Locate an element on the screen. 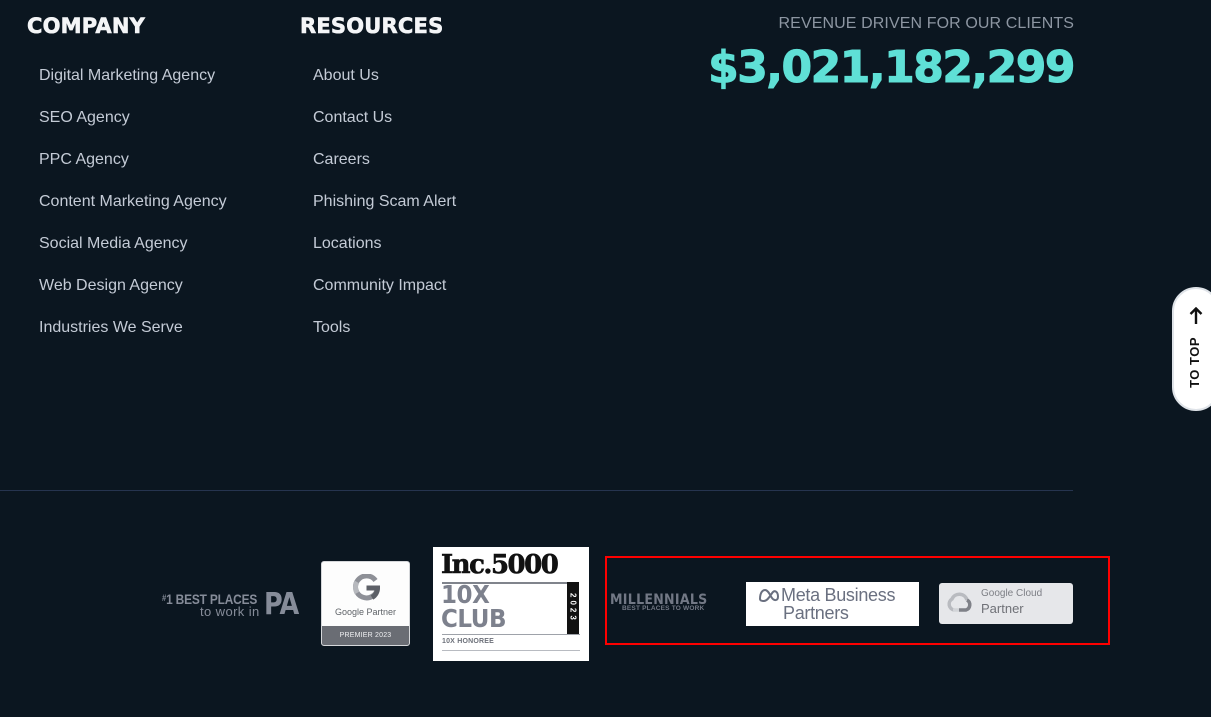 The width and height of the screenshot is (1211, 717). meta-infinity-icon is located at coordinates (769, 595).